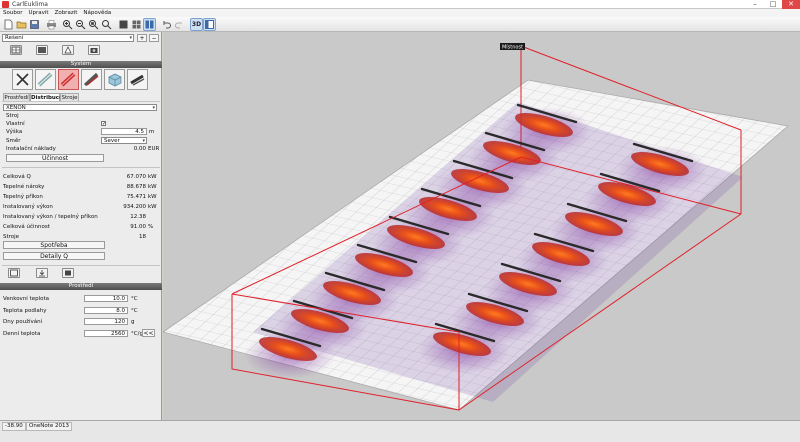 This screenshot has height=442, width=800. What do you see at coordinates (30, 4) in the screenshot?
I see `window-title: CarlEuklima` at bounding box center [30, 4].